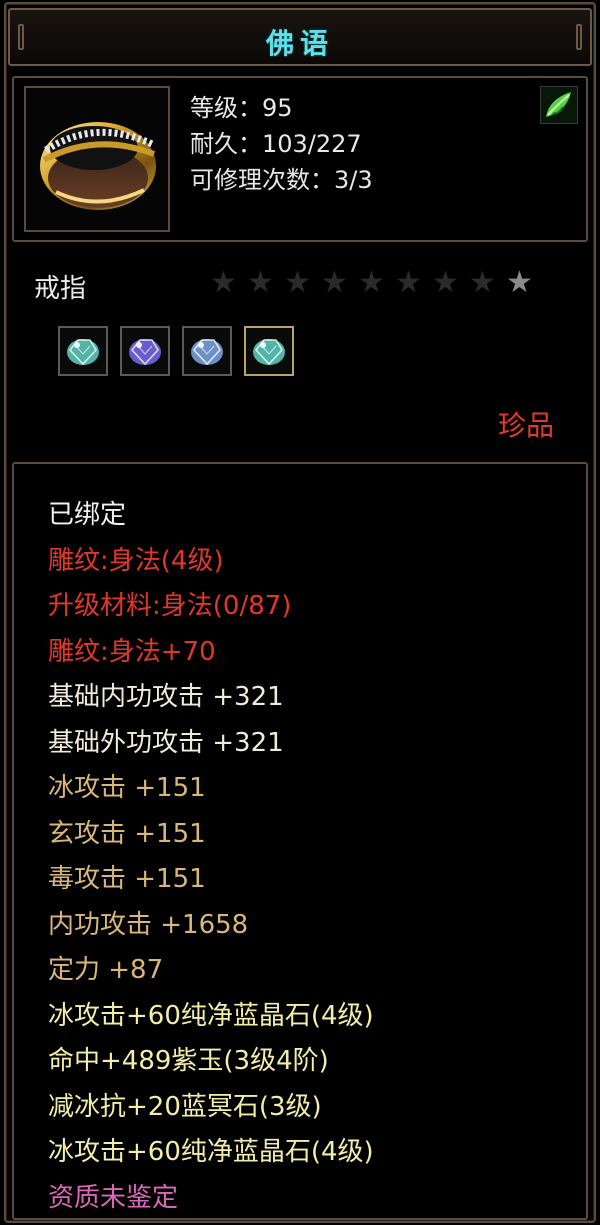 This screenshot has width=600, height=1225. Describe the element at coordinates (132, 651) in the screenshot. I see `attribute-line: 雕纹:身法+70` at that location.